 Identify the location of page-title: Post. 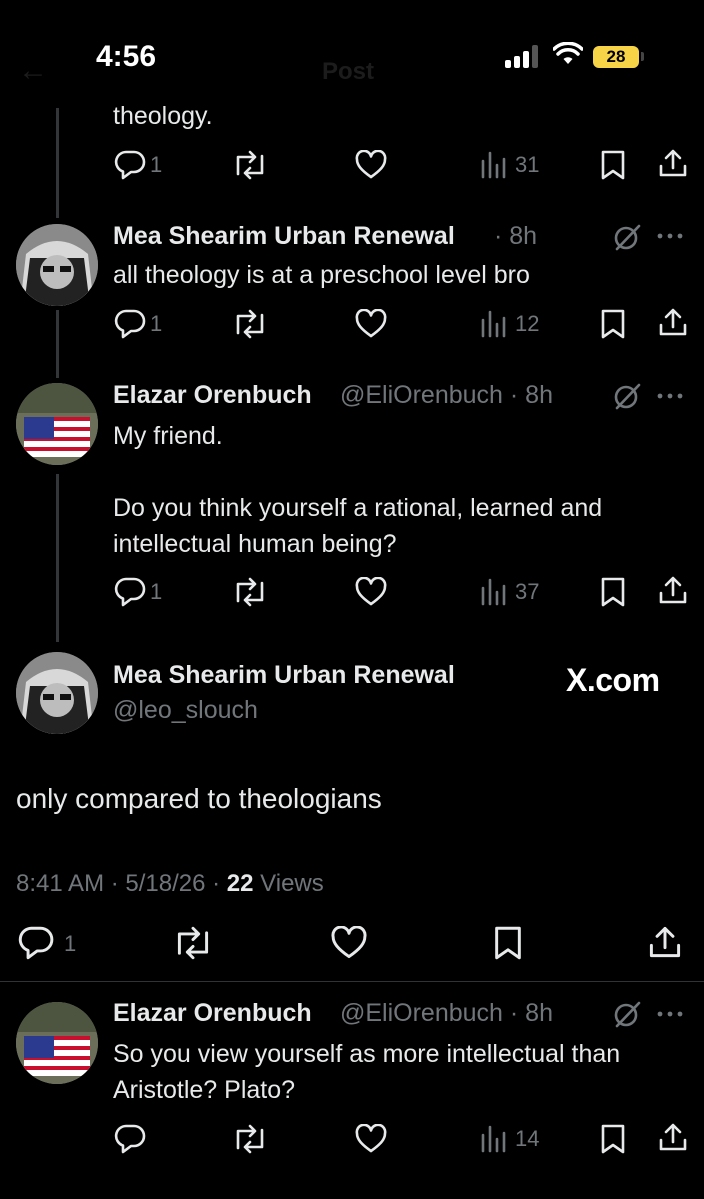
(348, 71).